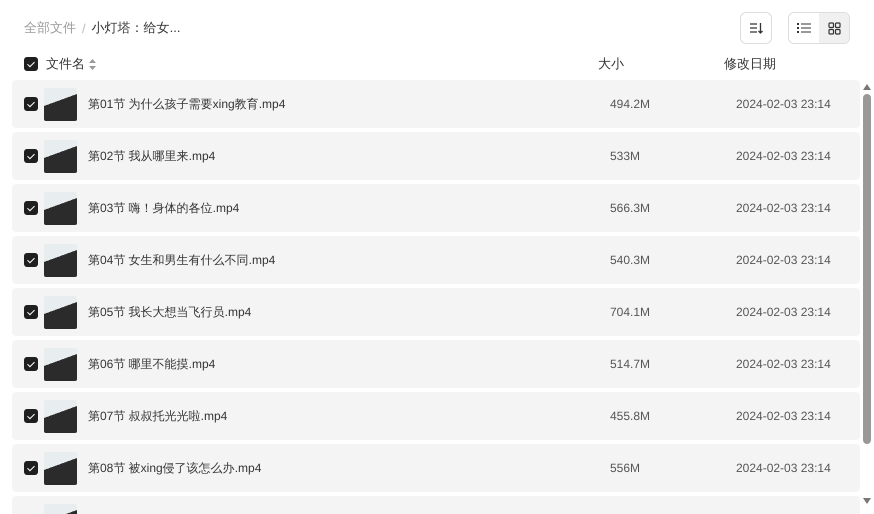  I want to click on file-size: 704.1M, so click(631, 312).